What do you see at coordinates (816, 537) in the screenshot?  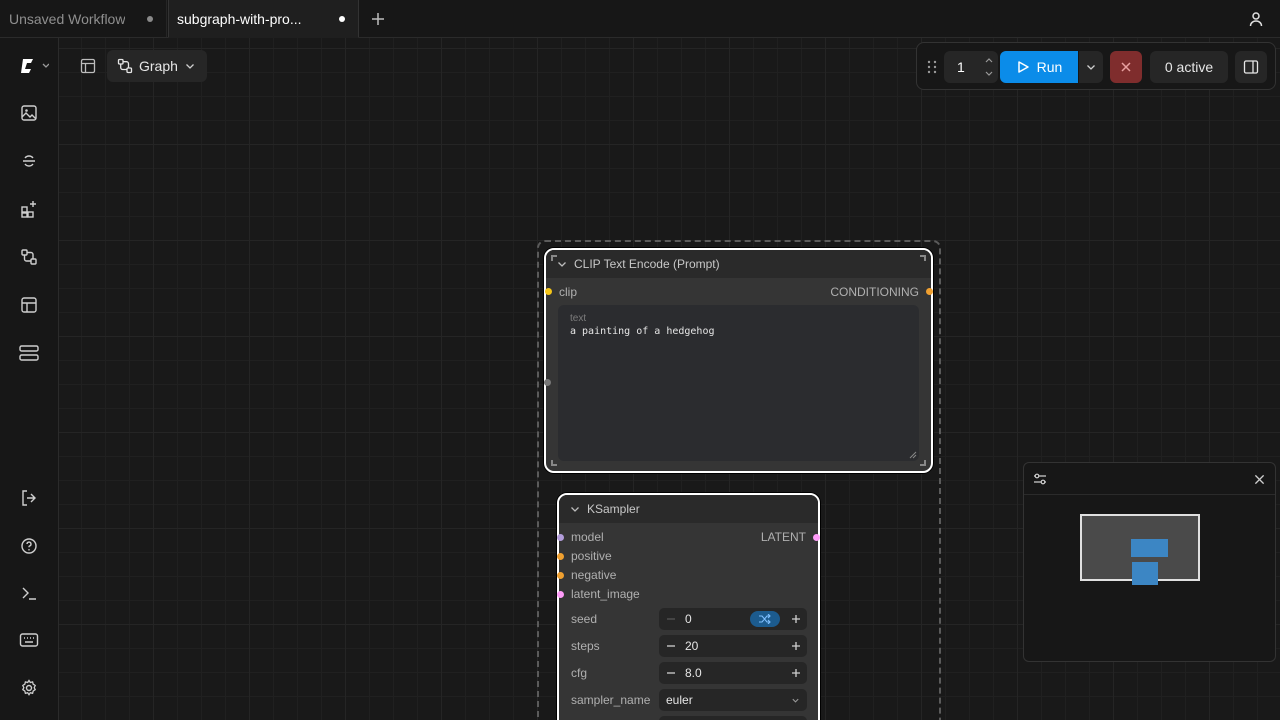 I see `latent-output-socket` at bounding box center [816, 537].